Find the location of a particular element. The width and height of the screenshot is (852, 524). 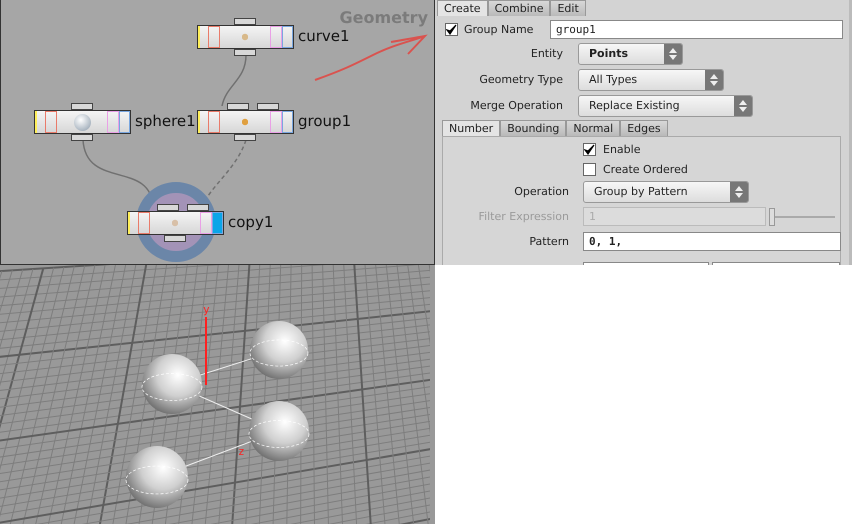

checkbox-label: Create Ordered is located at coordinates (645, 169).